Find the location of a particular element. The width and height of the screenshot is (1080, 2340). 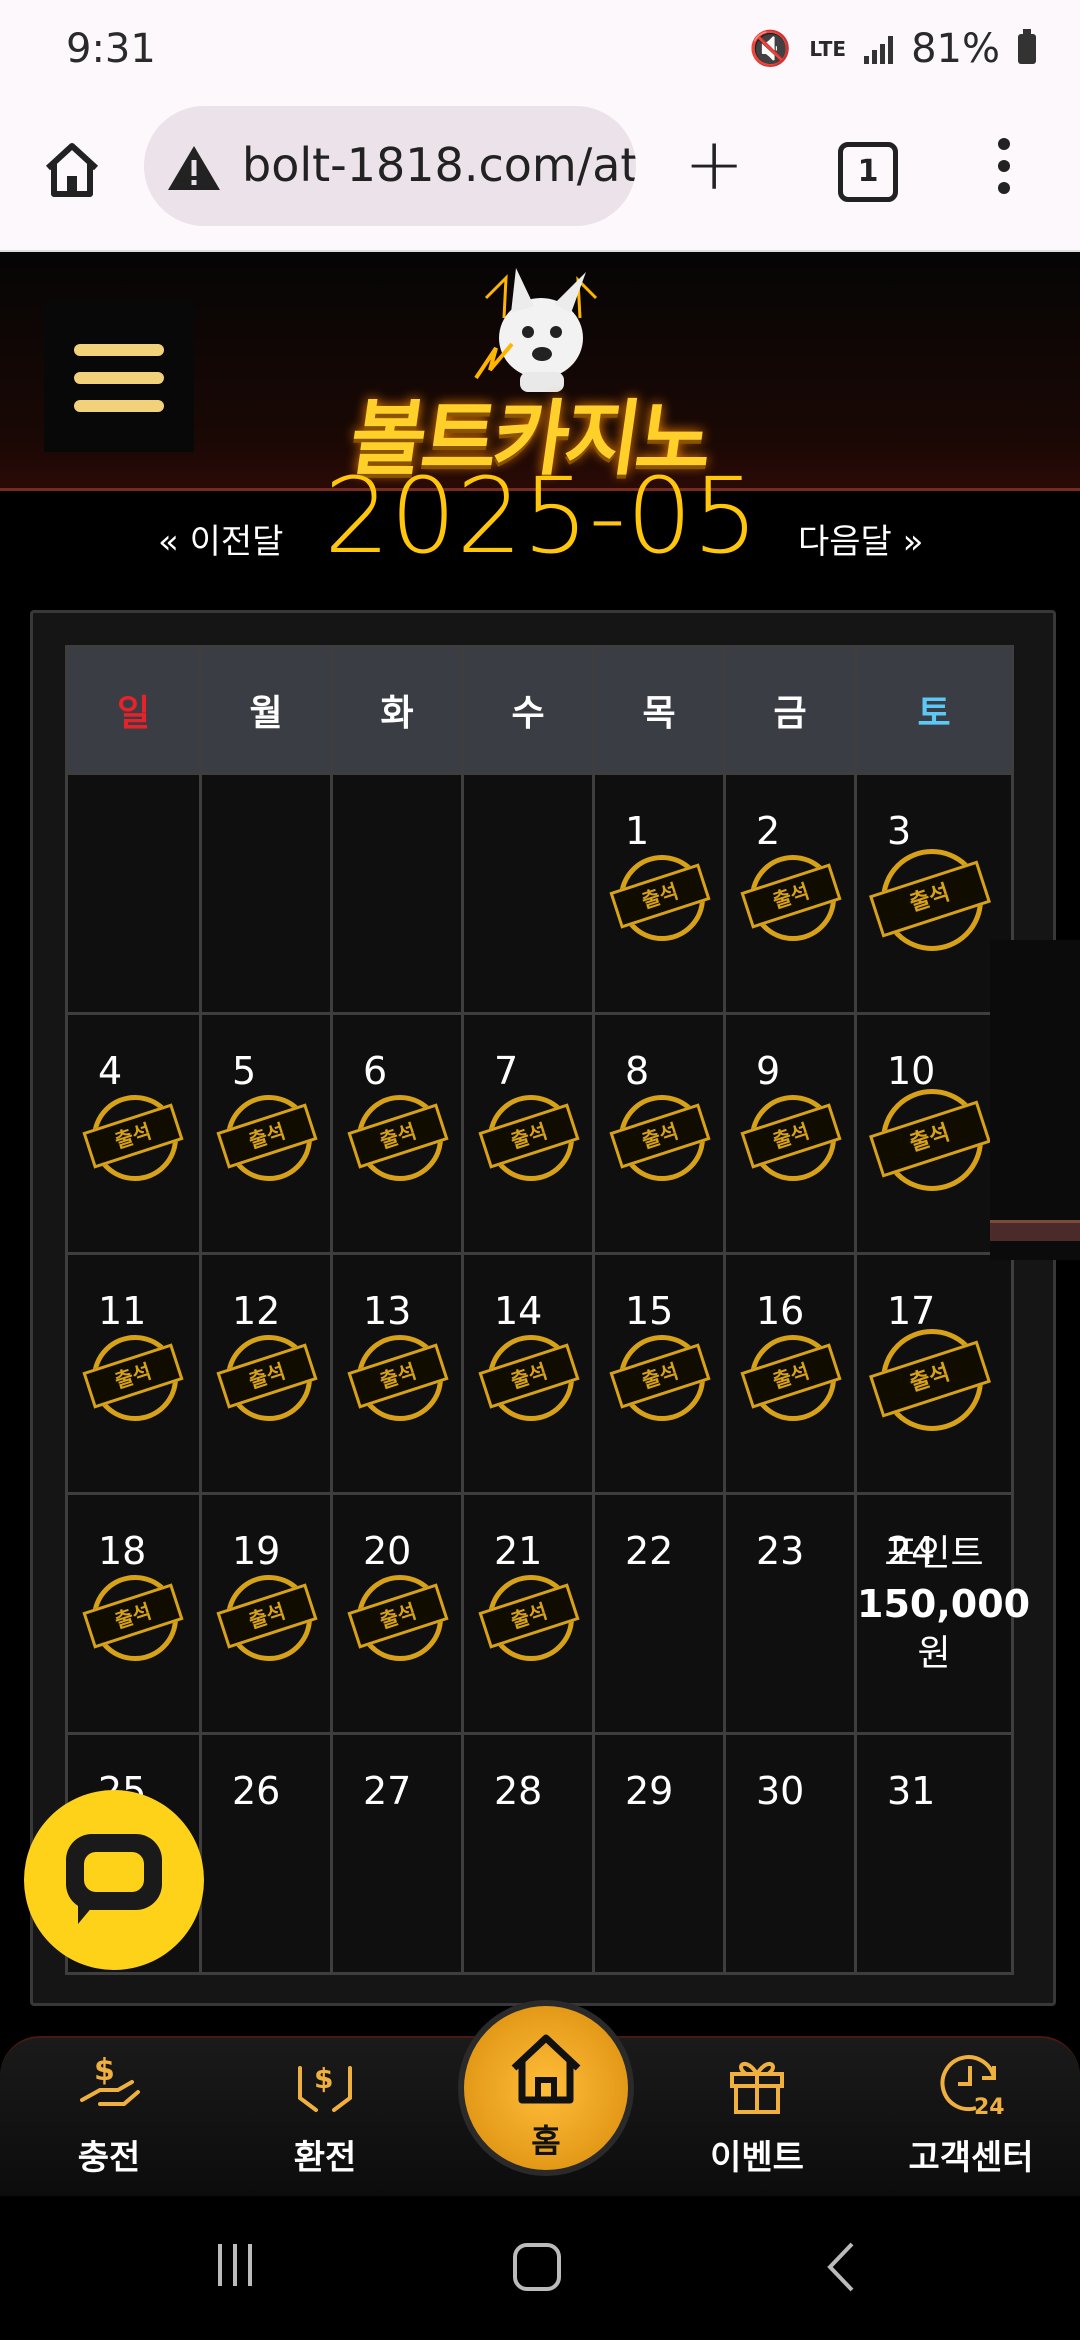

nav-home-label: 홈 is located at coordinates (546, 2141).